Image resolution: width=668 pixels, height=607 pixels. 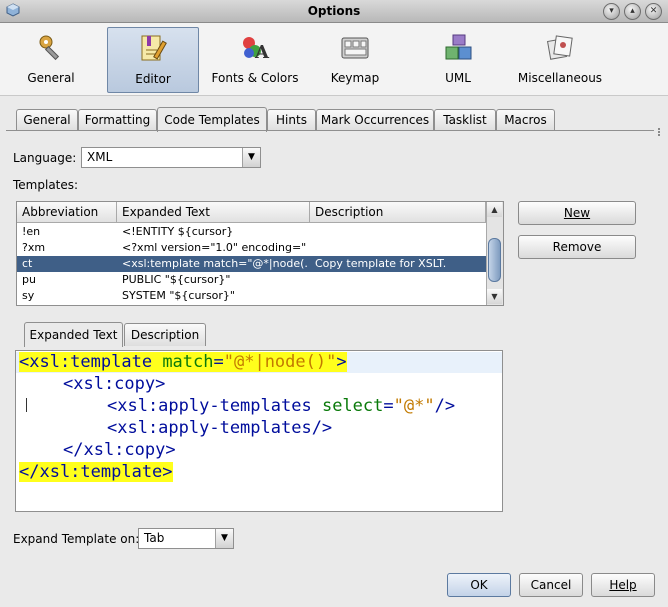 I want to click on close-button: ✕, so click(x=653, y=11).